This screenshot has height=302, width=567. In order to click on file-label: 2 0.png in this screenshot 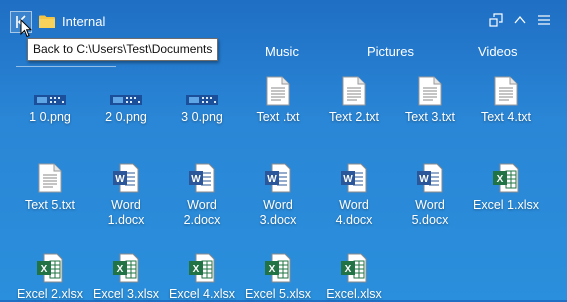, I will do `click(126, 117)`.